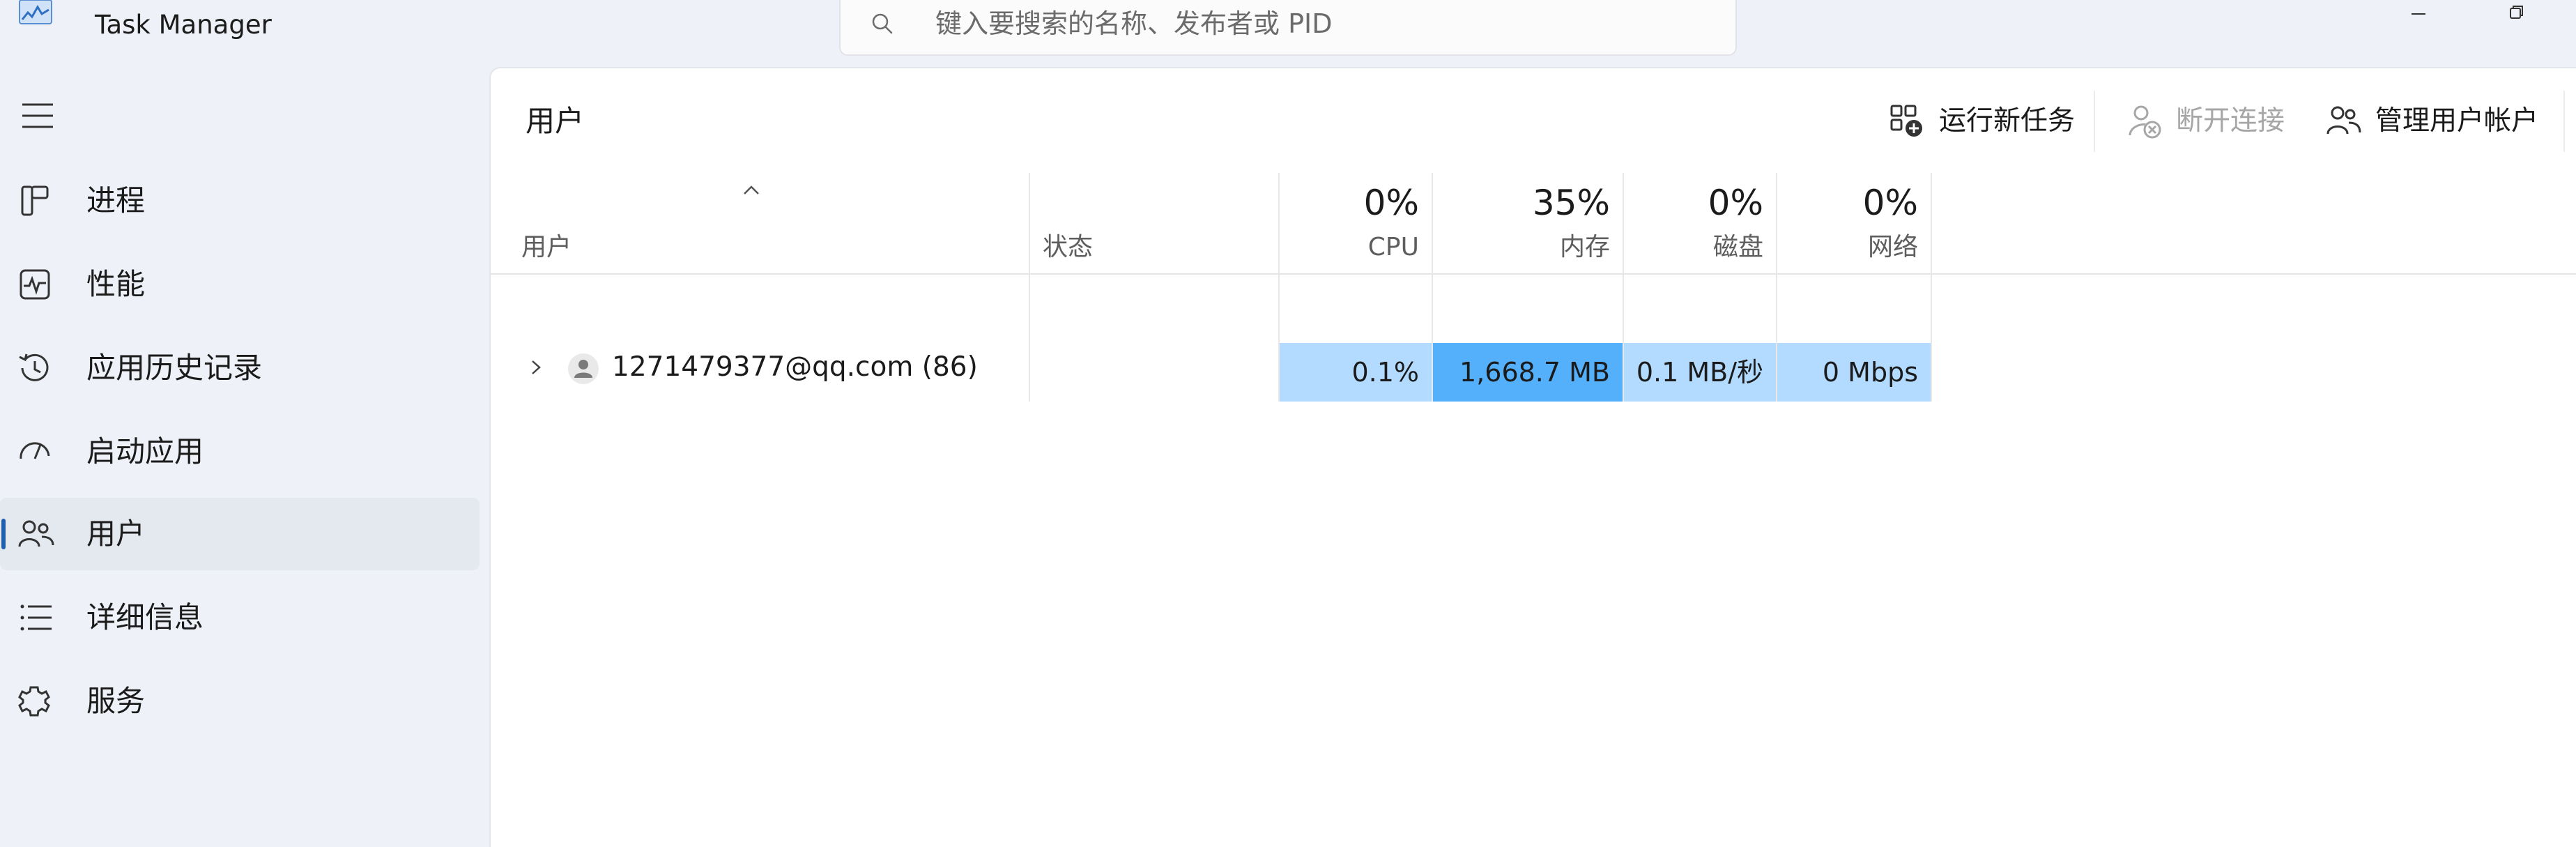 The height and width of the screenshot is (847, 2576). I want to click on chevron-right-icon, so click(536, 367).